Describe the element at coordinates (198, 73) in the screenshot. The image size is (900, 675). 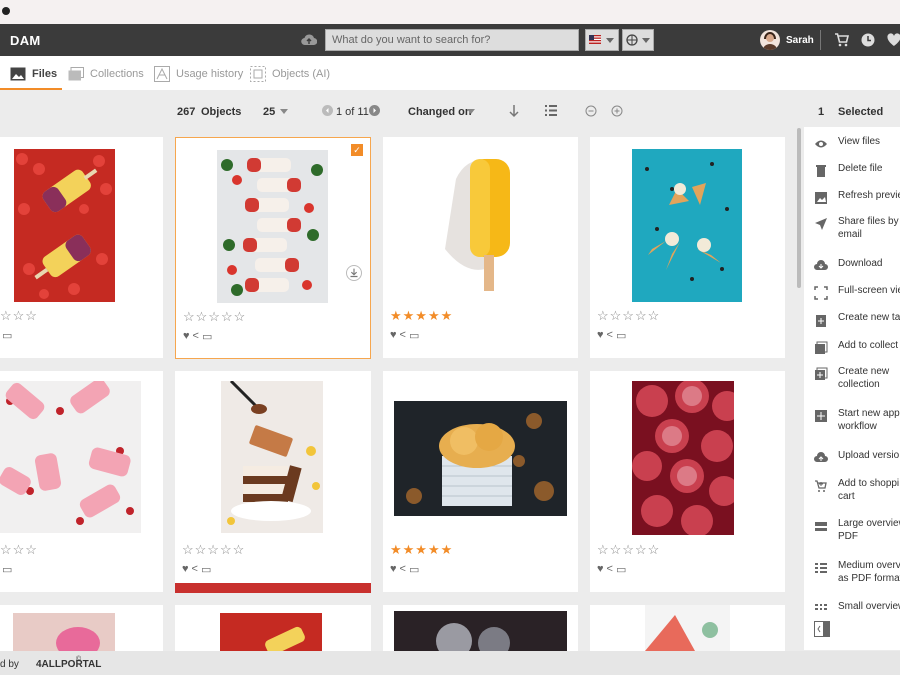
I see `tab-usage-history: Usage history` at that location.